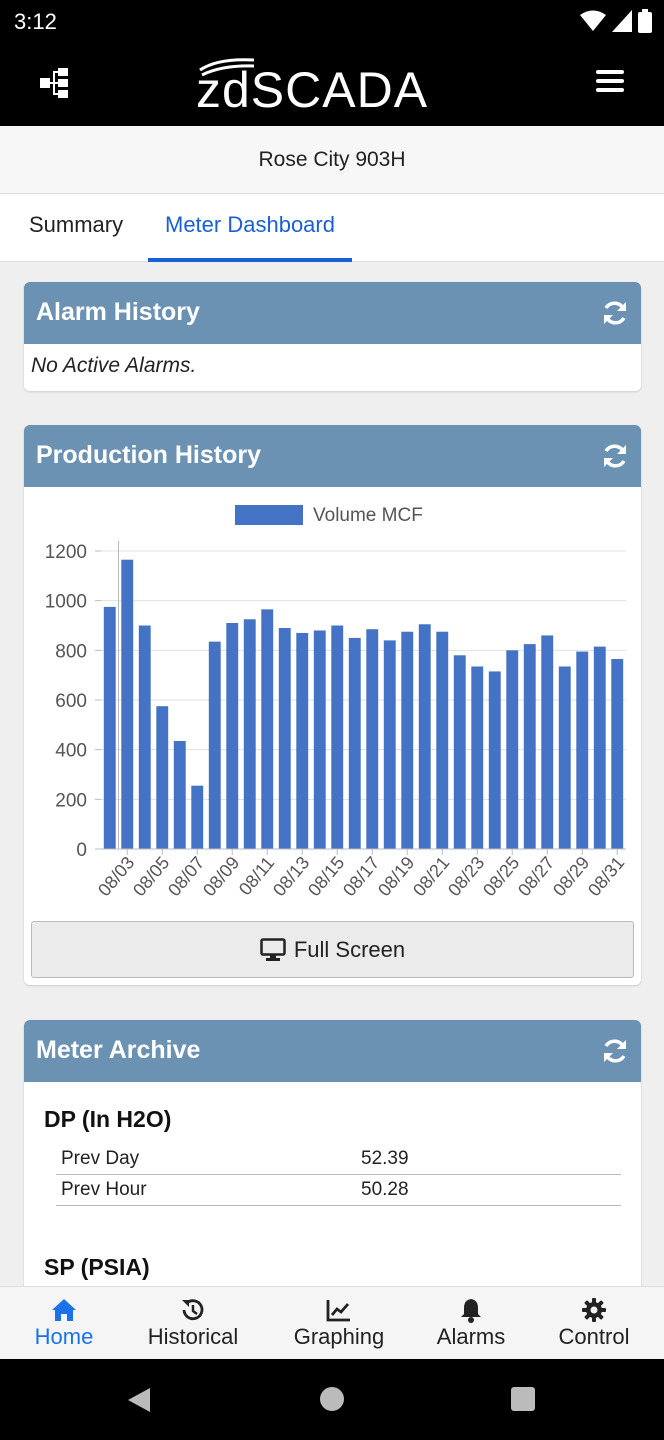 The height and width of the screenshot is (1440, 664). I want to click on recents-icon, so click(523, 1399).